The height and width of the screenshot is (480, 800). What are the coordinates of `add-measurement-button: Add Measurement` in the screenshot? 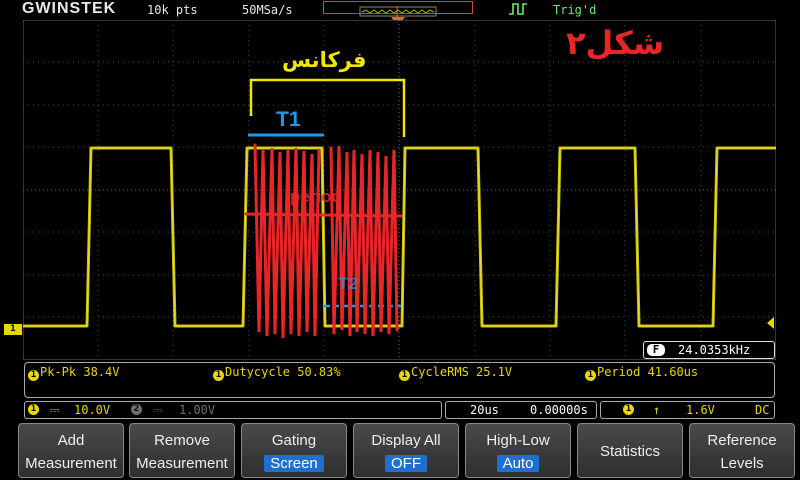 It's located at (71, 450).